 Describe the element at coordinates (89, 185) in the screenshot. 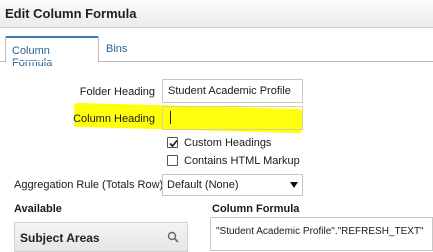

I see `aggregation-label: Aggregation Rule (Totals Row)` at that location.